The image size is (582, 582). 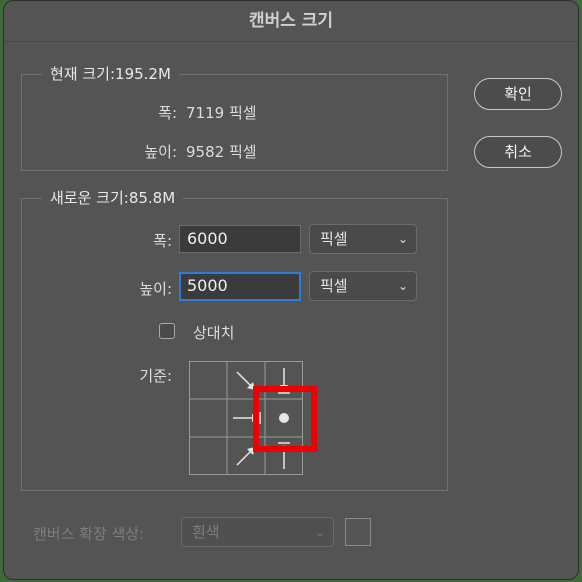 What do you see at coordinates (240, 286) in the screenshot?
I see `height-input: 5000` at bounding box center [240, 286].